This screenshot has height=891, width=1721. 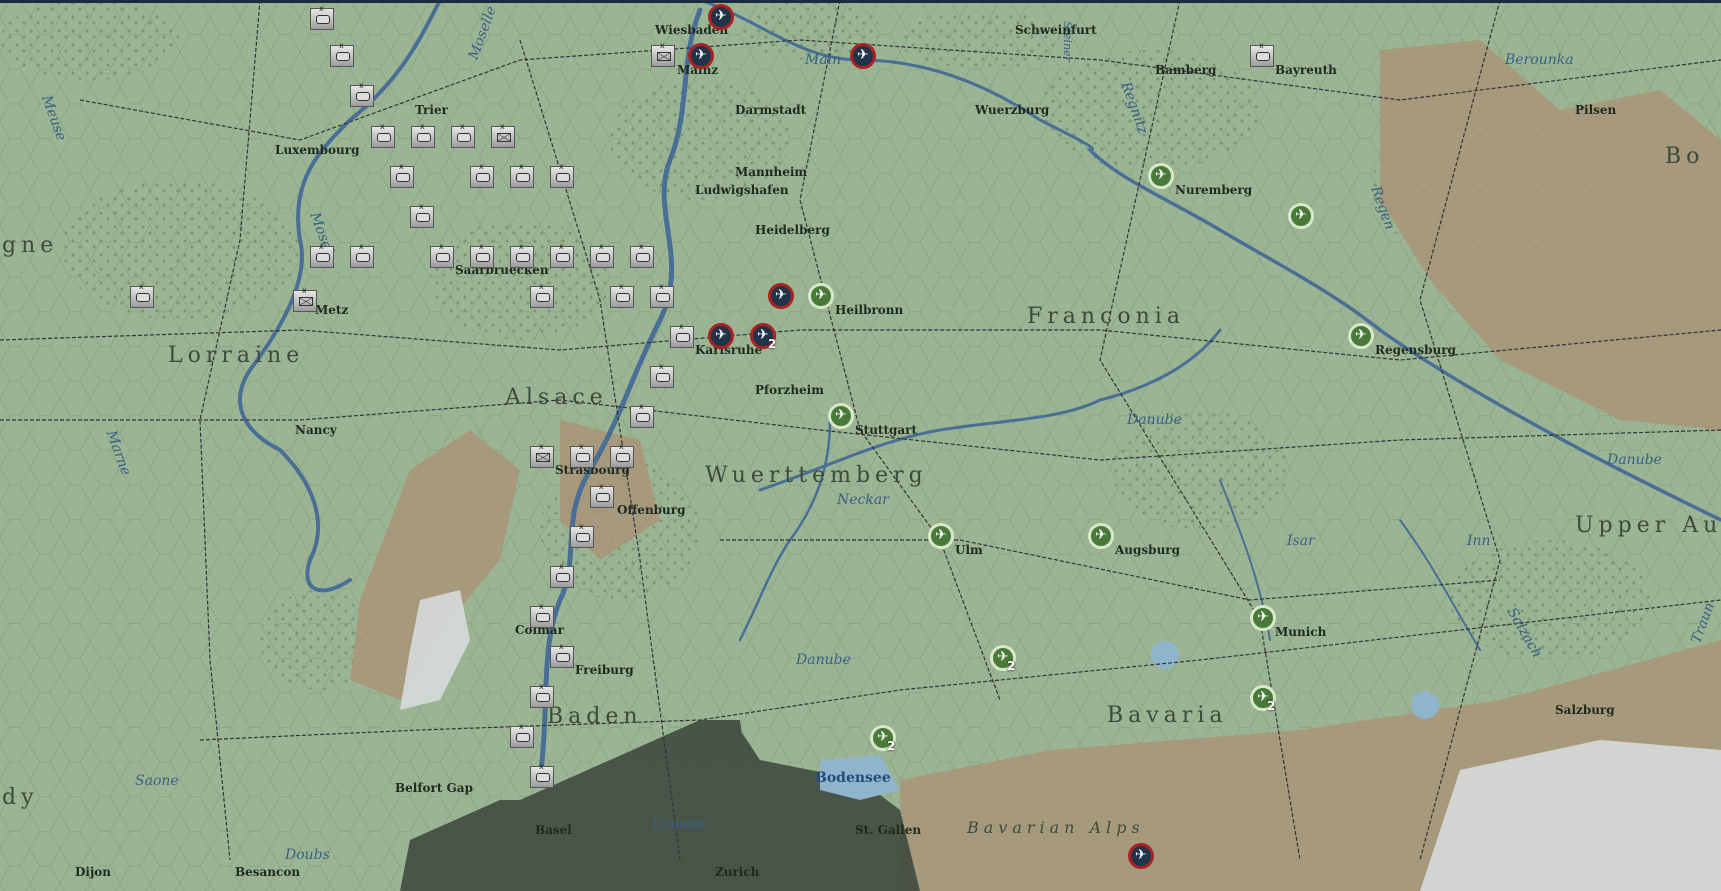 What do you see at coordinates (1185, 70) in the screenshot?
I see `city-label: Bamberg` at bounding box center [1185, 70].